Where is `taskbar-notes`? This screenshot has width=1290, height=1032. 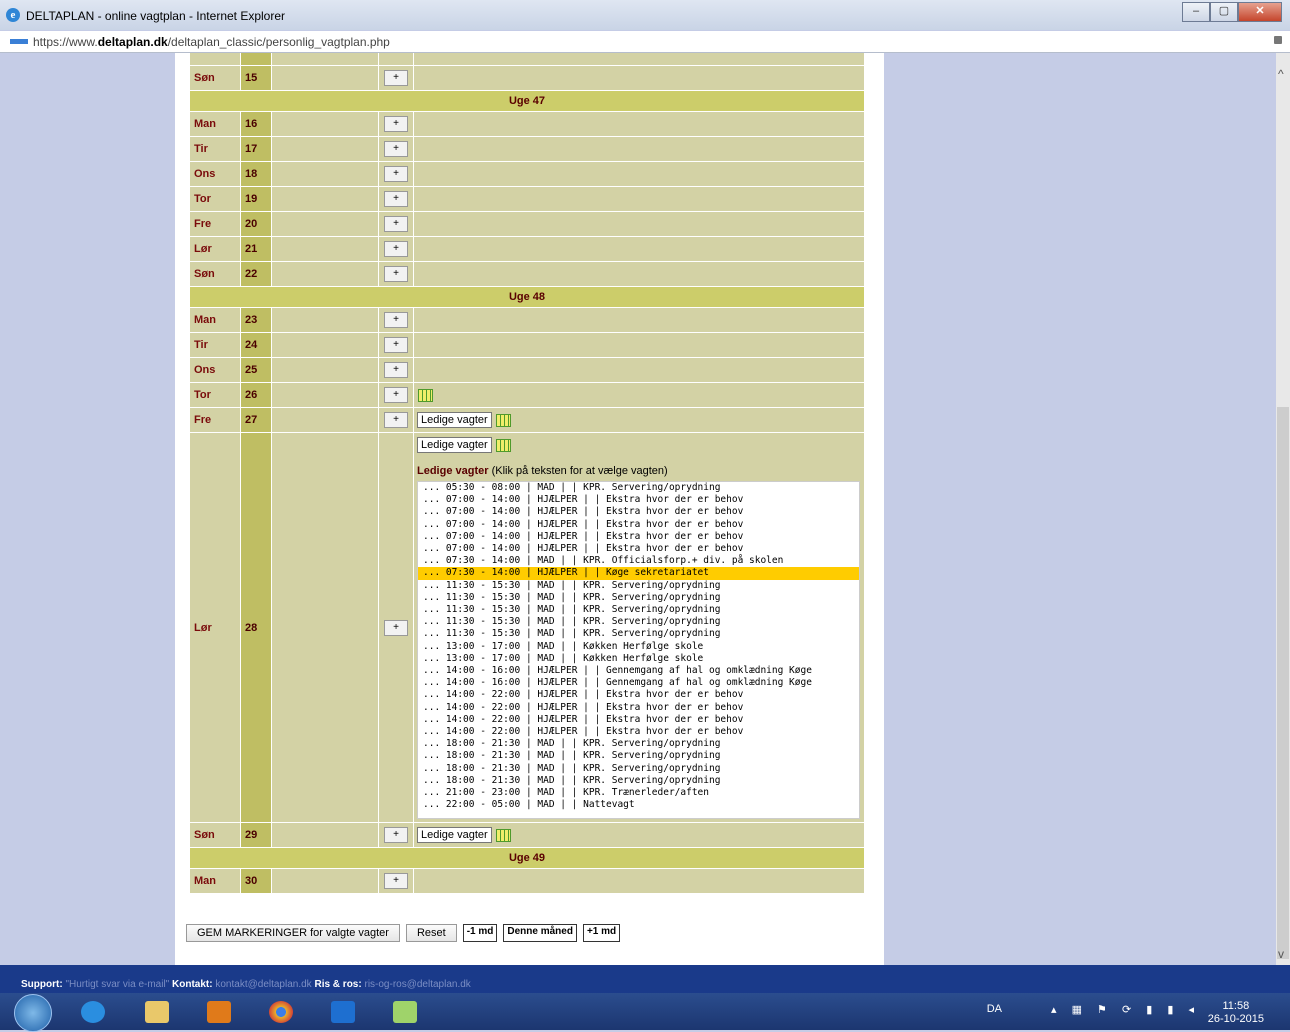 taskbar-notes is located at coordinates (405, 1012).